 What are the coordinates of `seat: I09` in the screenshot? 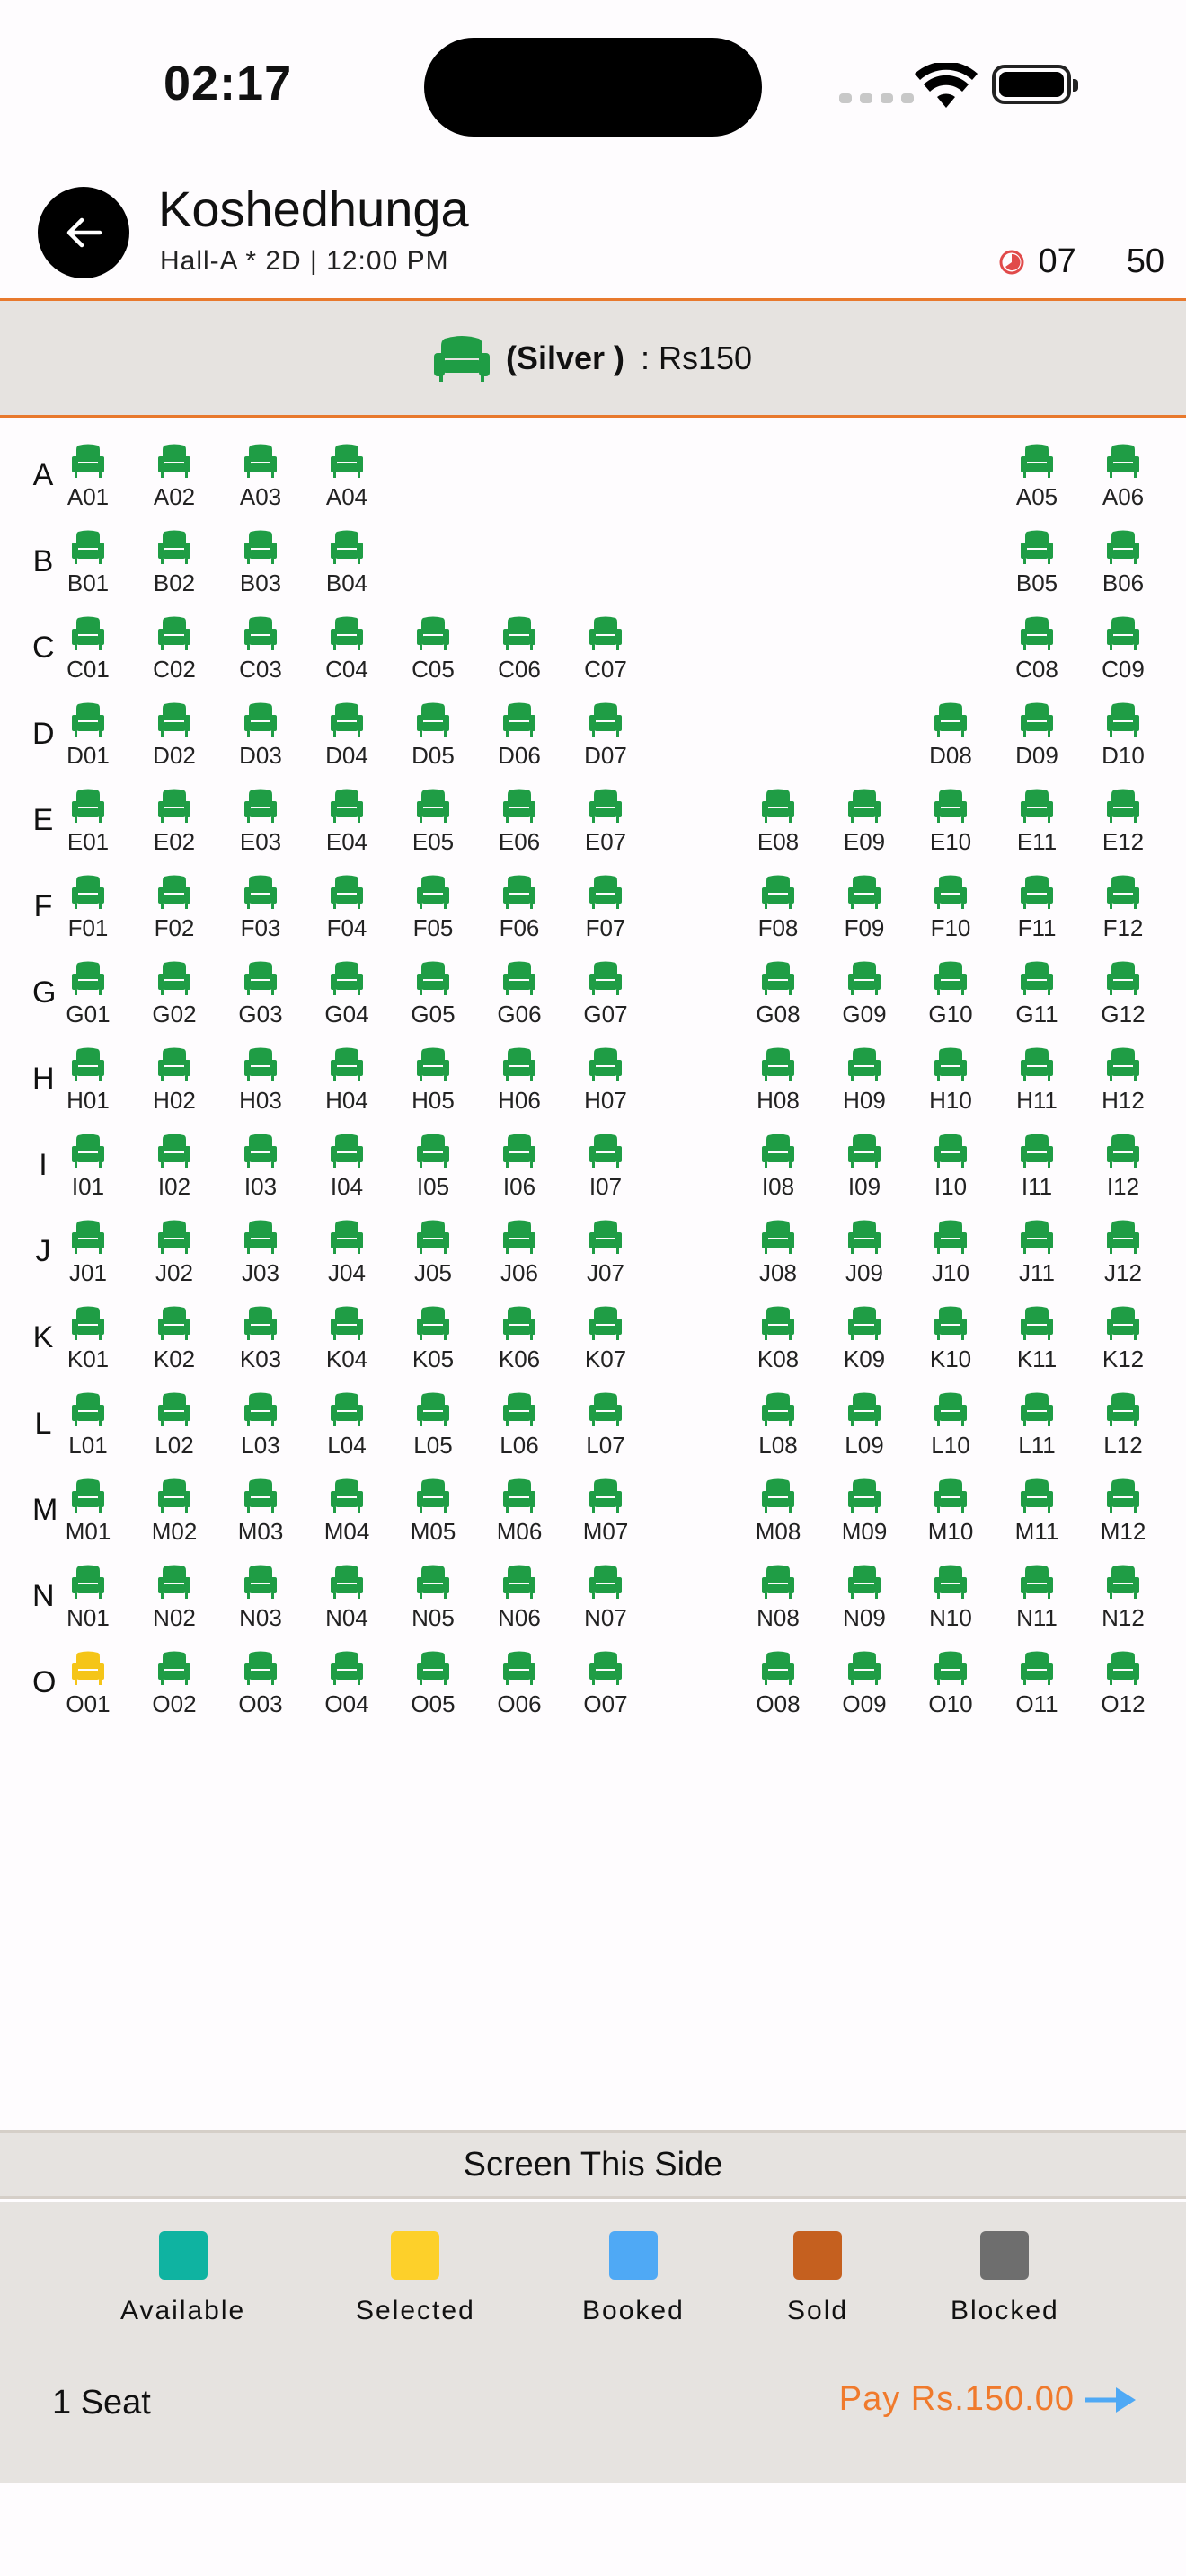 It's located at (864, 1170).